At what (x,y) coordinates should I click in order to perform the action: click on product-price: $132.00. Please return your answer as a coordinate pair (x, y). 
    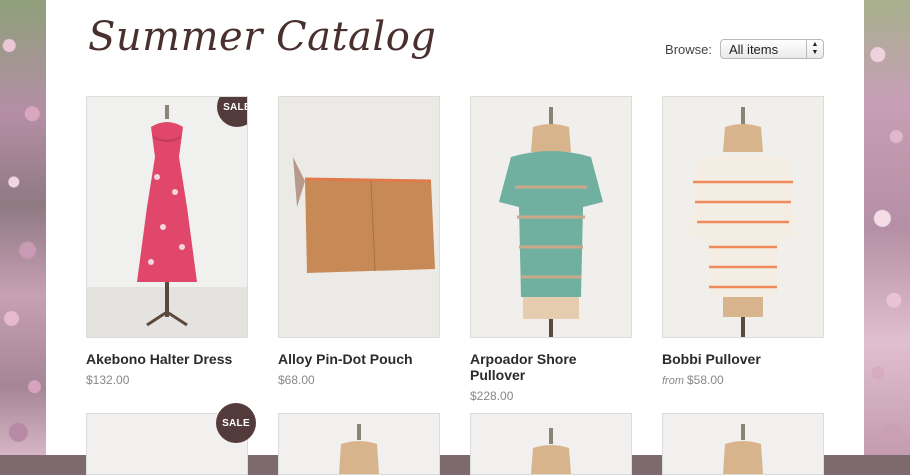
    Looking at the image, I should click on (167, 380).